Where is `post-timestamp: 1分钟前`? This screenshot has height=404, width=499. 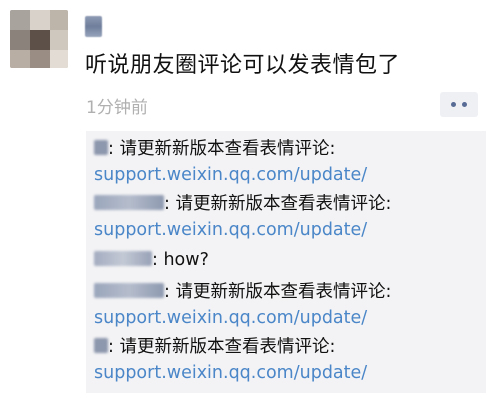 post-timestamp: 1分钟前 is located at coordinates (117, 108).